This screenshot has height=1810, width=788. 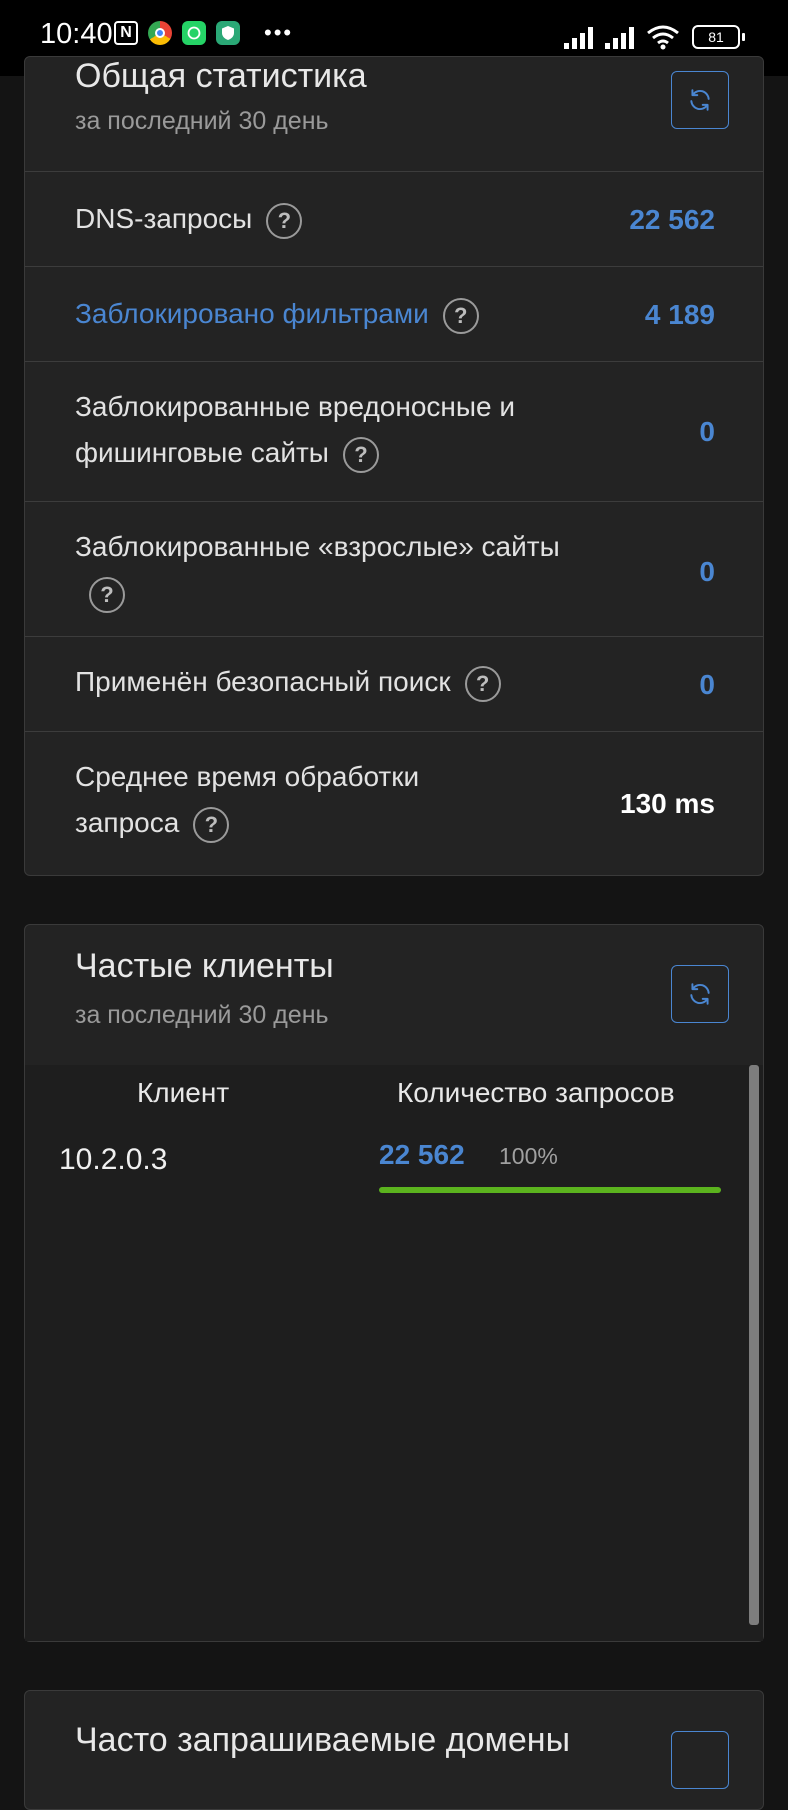 I want to click on signal-icon, so click(x=578, y=37).